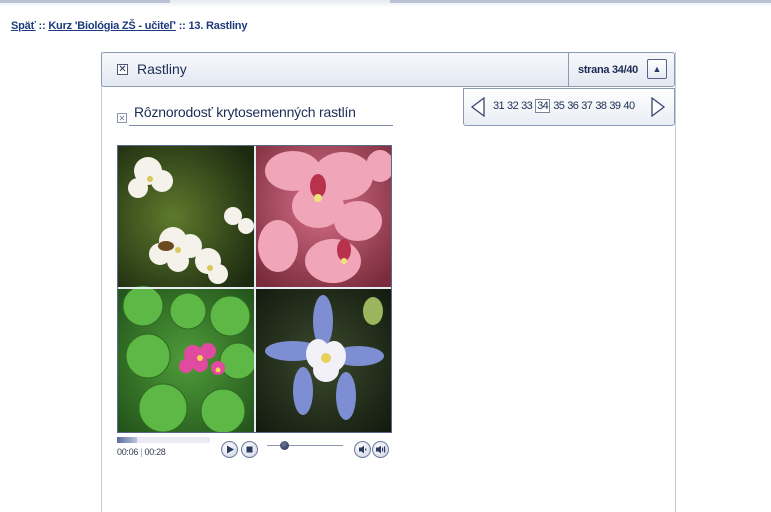  What do you see at coordinates (218, 26) in the screenshot?
I see `breadcrumb-current: 13. Rastliny` at bounding box center [218, 26].